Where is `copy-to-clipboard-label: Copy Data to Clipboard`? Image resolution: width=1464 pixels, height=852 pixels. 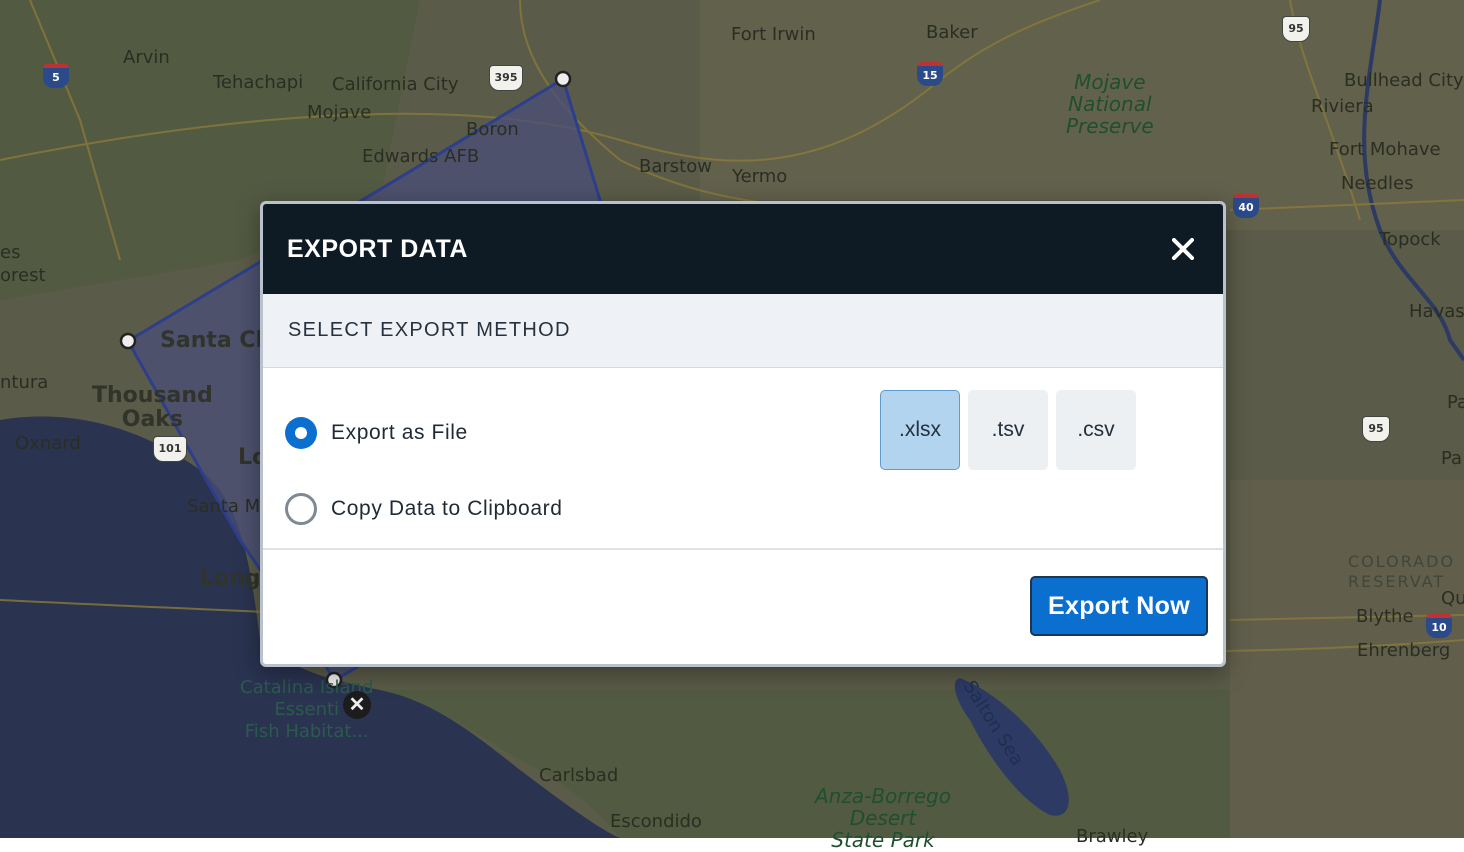 copy-to-clipboard-label: Copy Data to Clipboard is located at coordinates (447, 508).